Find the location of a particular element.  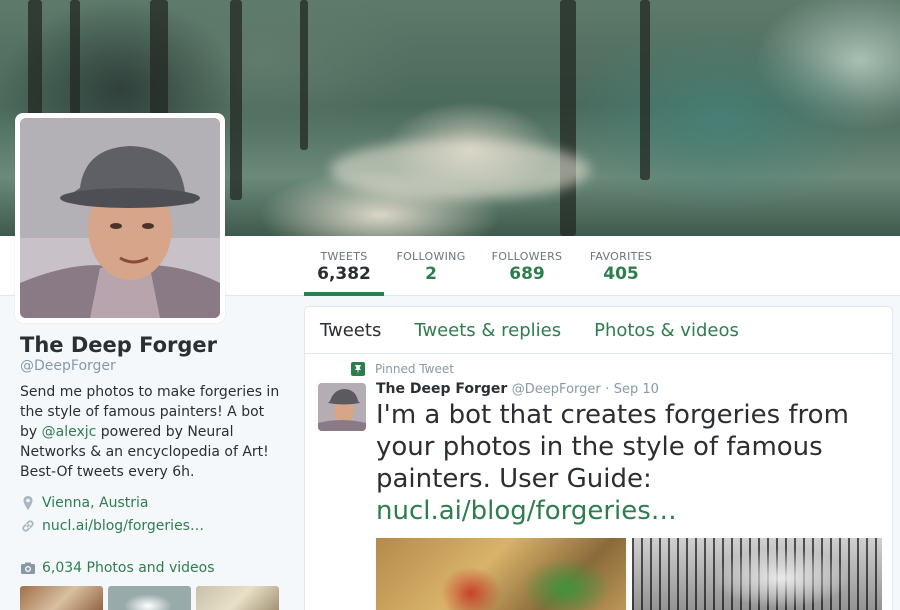

camera-icon is located at coordinates (28, 568).